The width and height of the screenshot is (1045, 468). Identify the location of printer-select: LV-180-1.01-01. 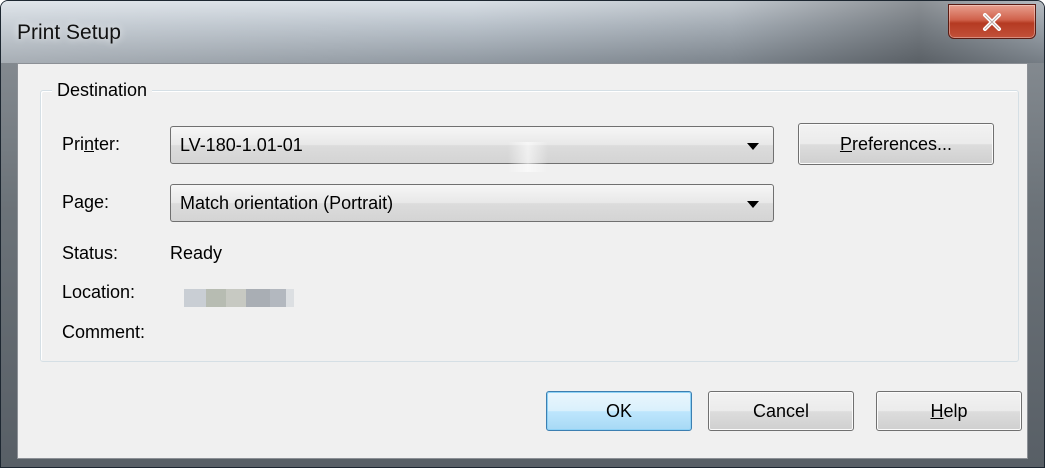
(472, 145).